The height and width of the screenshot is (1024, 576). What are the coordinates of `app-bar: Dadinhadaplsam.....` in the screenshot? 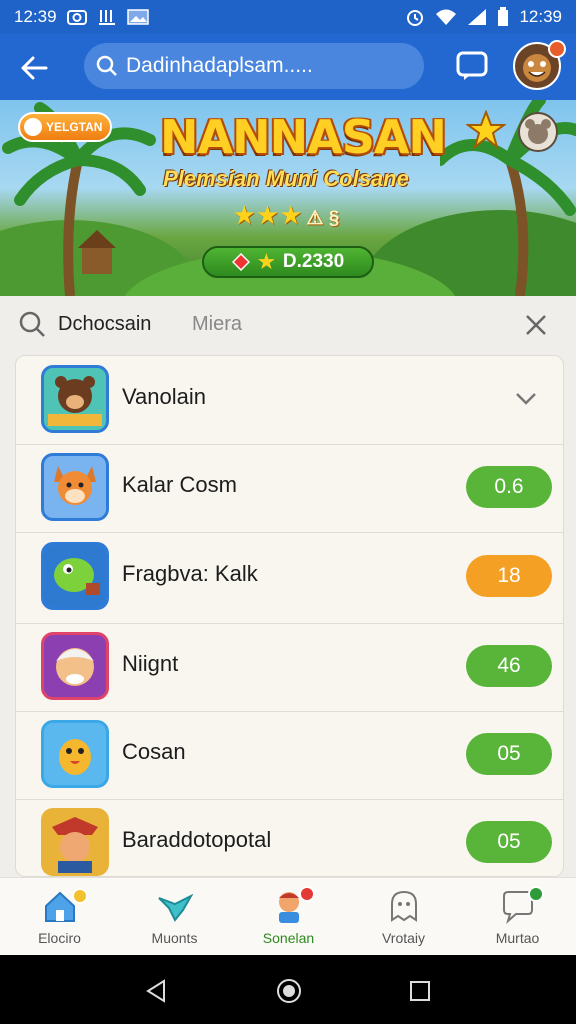 It's located at (288, 67).